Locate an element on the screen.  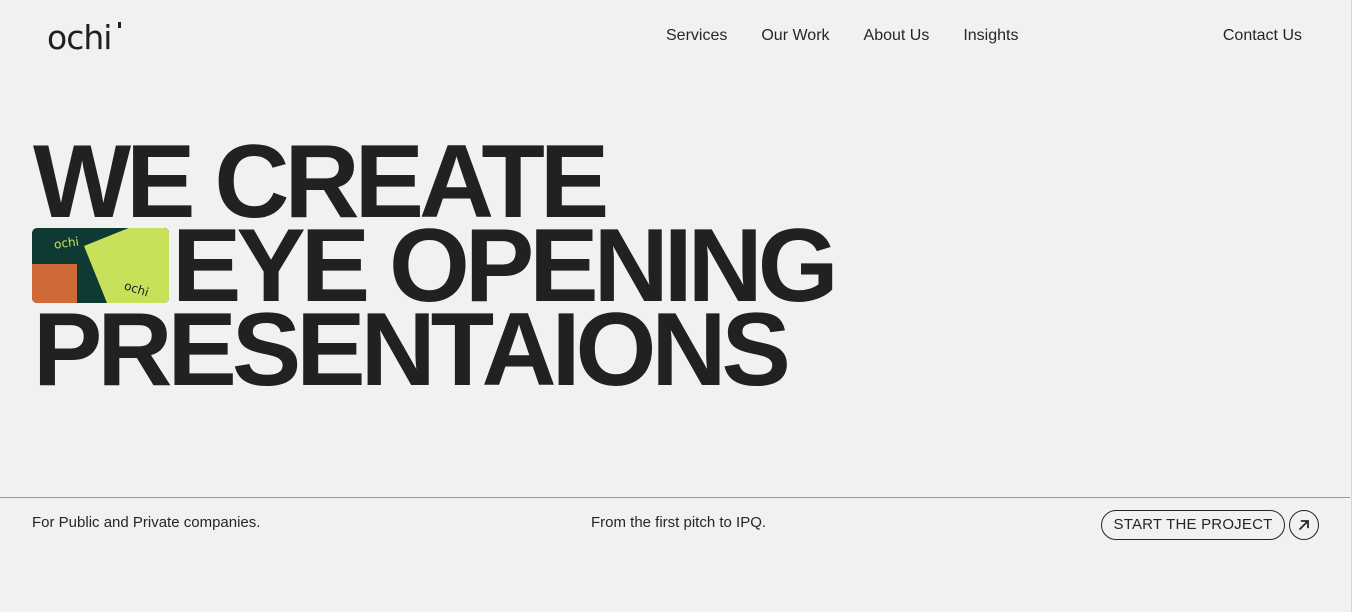
tagline-pitch: From the first pitch to IPQ. is located at coordinates (679, 522).